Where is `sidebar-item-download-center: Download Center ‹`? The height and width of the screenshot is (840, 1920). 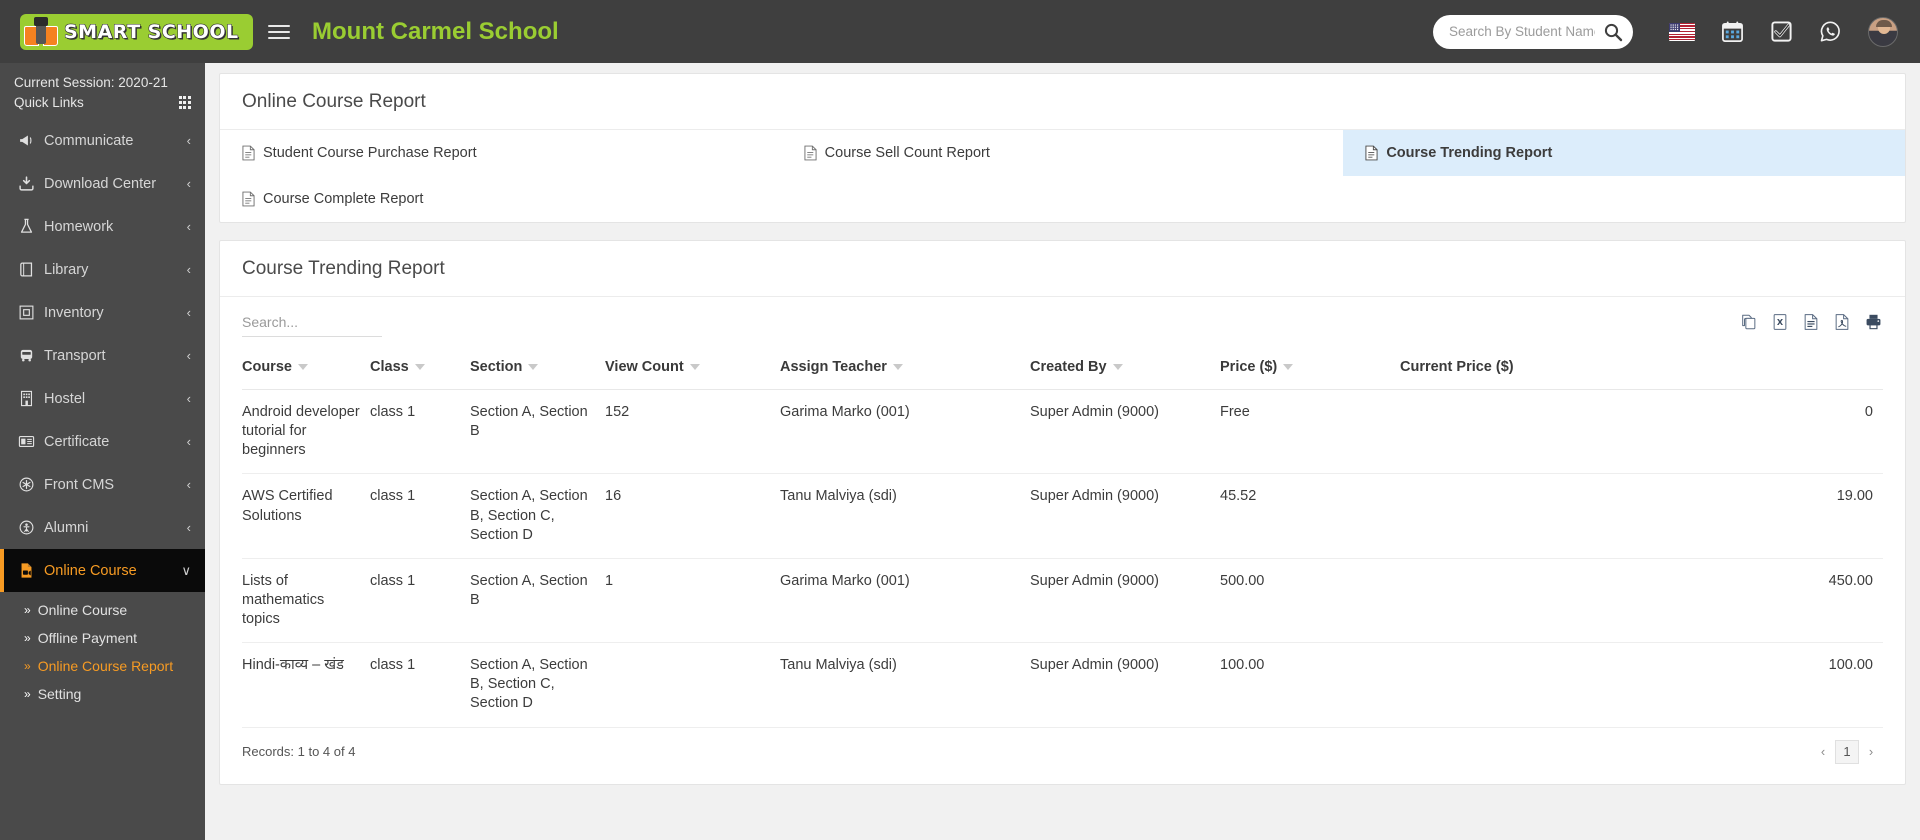 sidebar-item-download-center: Download Center ‹ is located at coordinates (102, 183).